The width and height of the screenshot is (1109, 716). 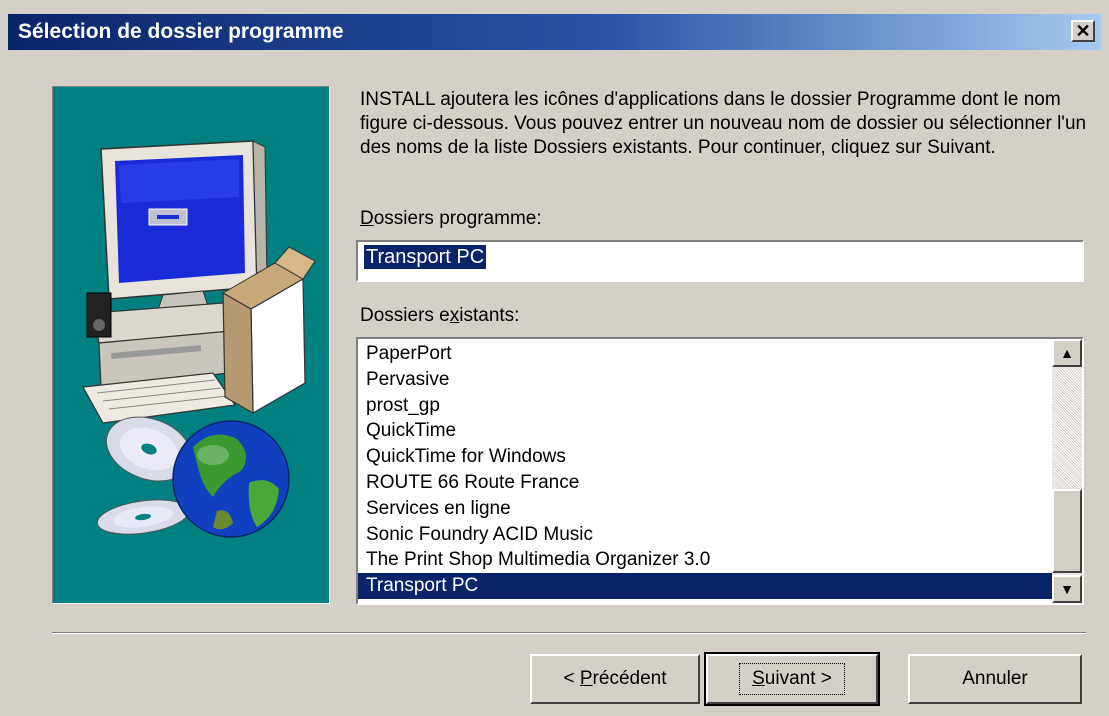 I want to click on scroll-down-icon: ▼, so click(x=1067, y=589).